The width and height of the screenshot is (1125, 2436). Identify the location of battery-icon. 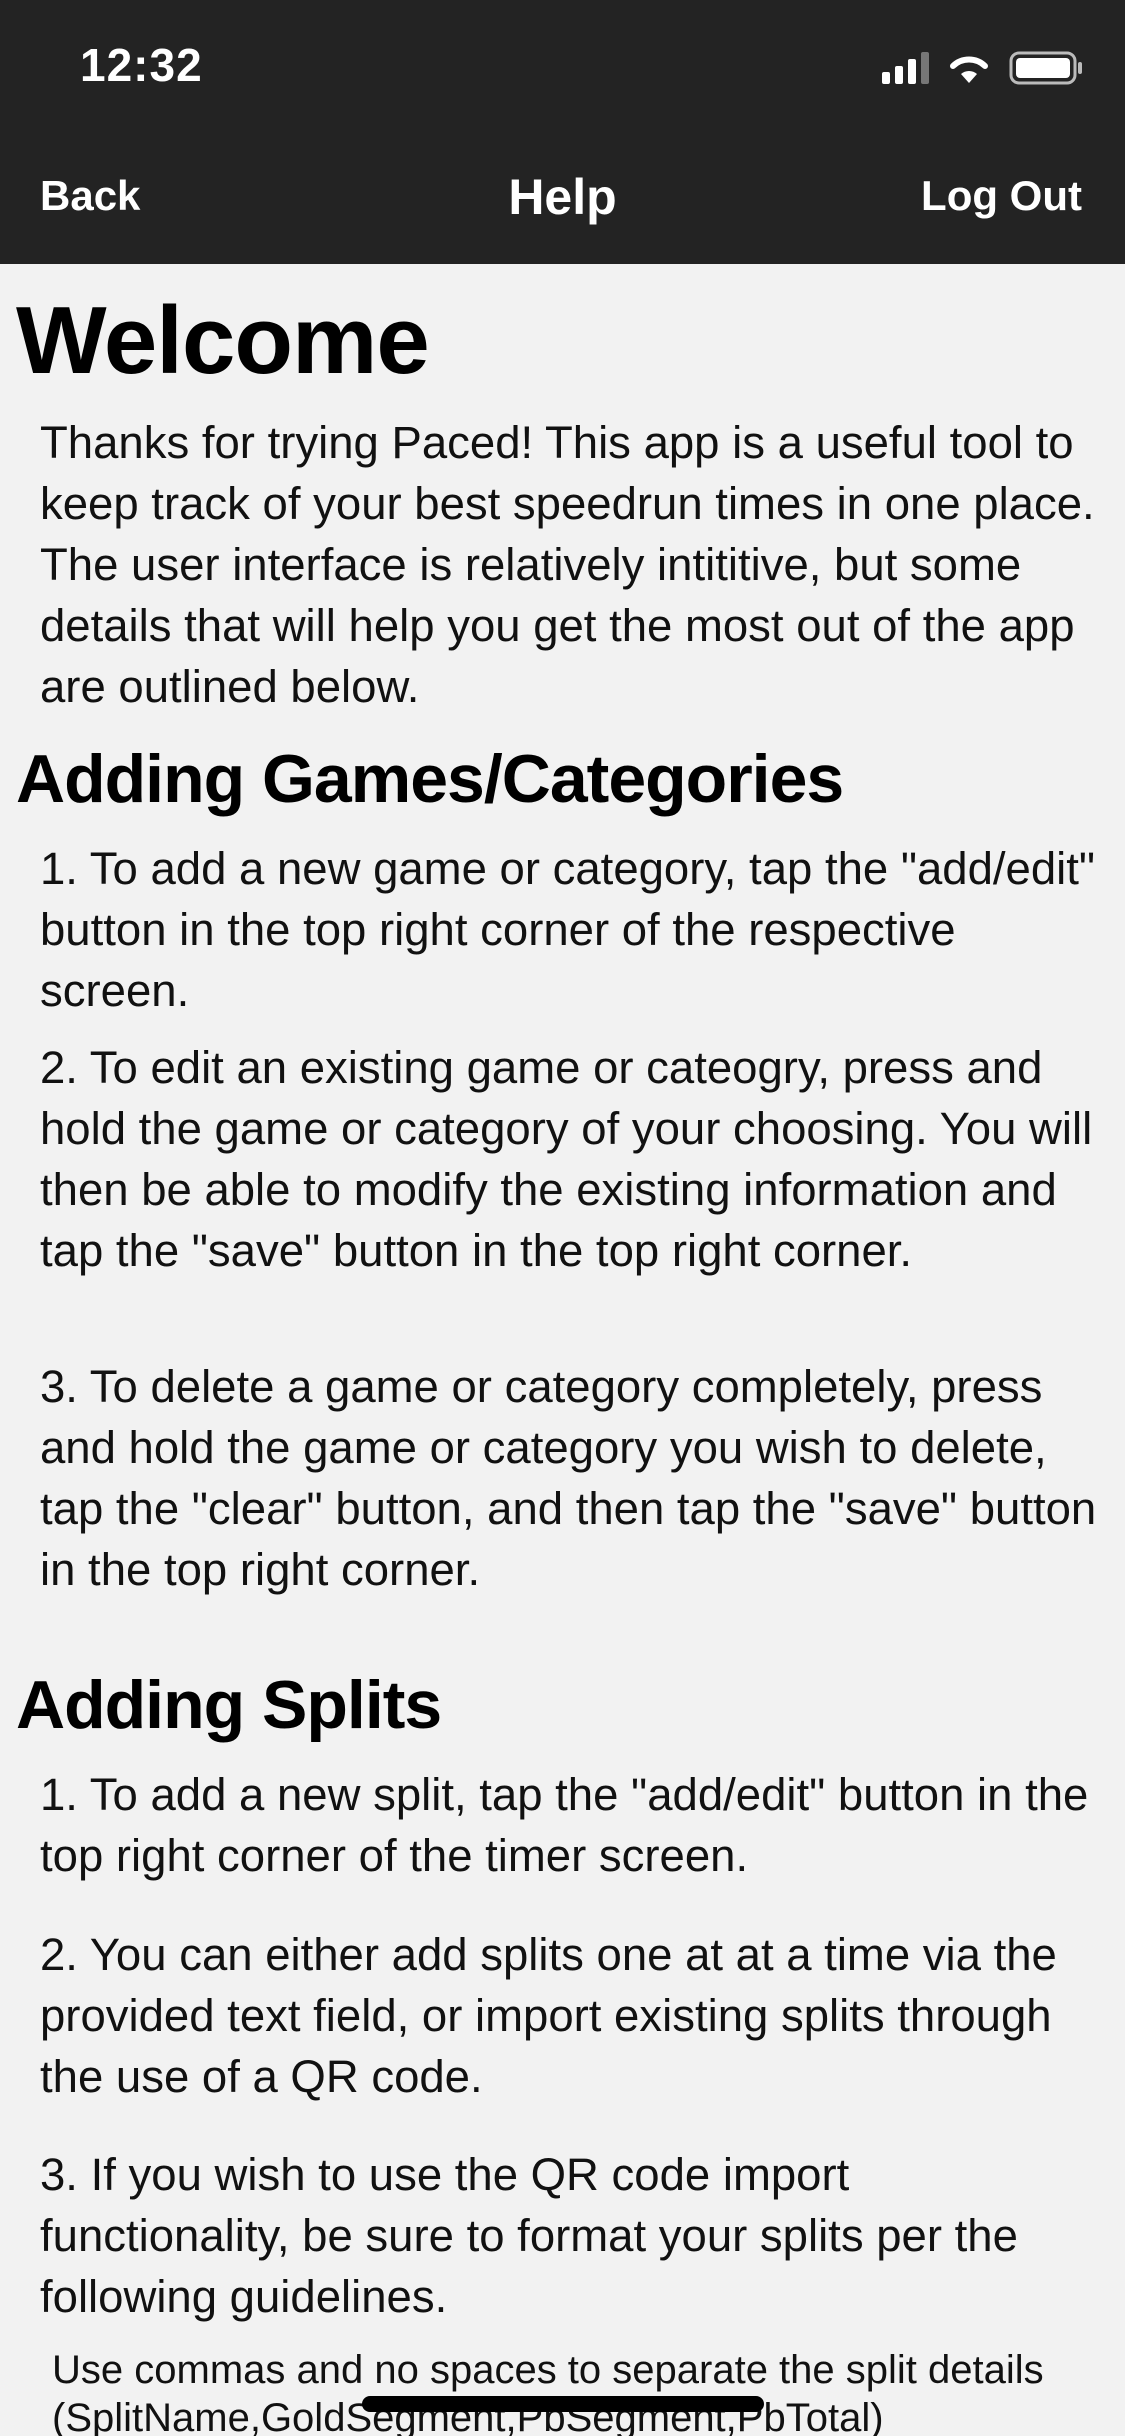
(1045, 68).